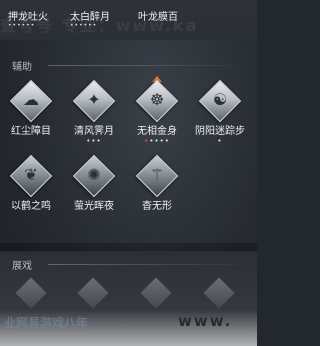 The image size is (320, 346). I want to click on skill-slot-2: ✦ 清风霁月 •••, so click(94, 112).